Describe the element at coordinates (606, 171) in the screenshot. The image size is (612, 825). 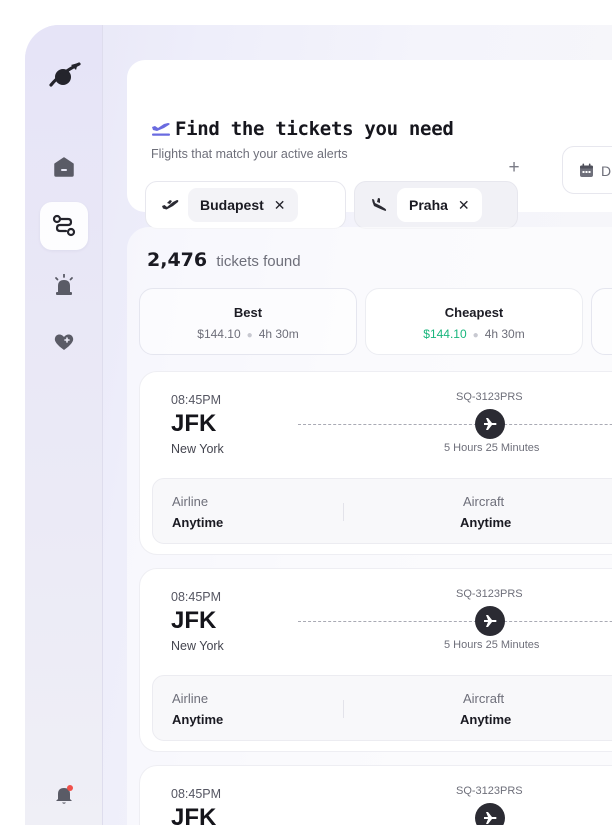
I see `date-label: D` at that location.